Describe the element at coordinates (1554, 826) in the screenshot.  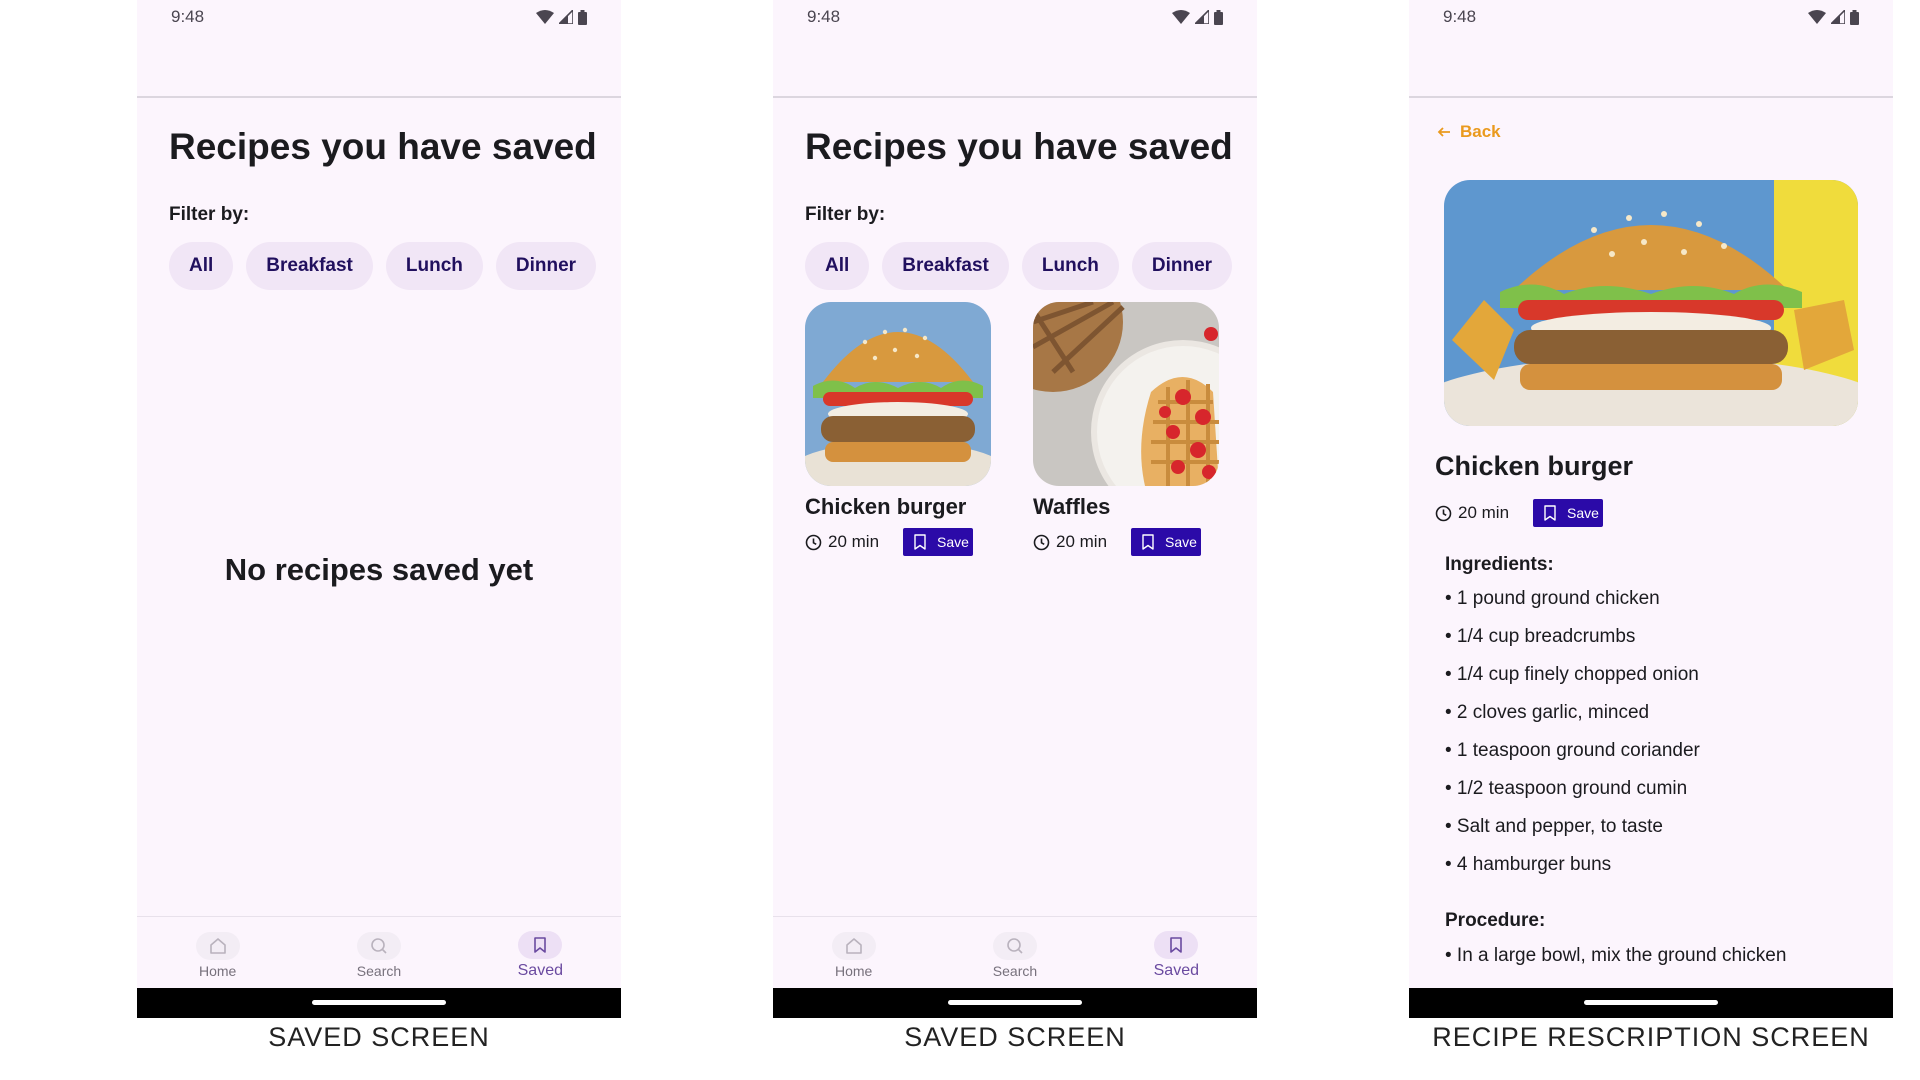
I see `list-item: • Salt and pepper, to taste` at that location.